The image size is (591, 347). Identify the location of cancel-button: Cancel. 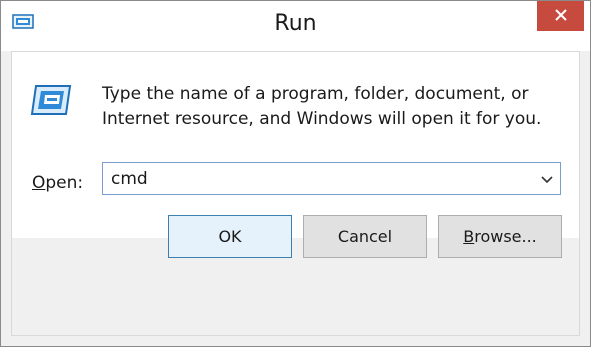
(365, 236).